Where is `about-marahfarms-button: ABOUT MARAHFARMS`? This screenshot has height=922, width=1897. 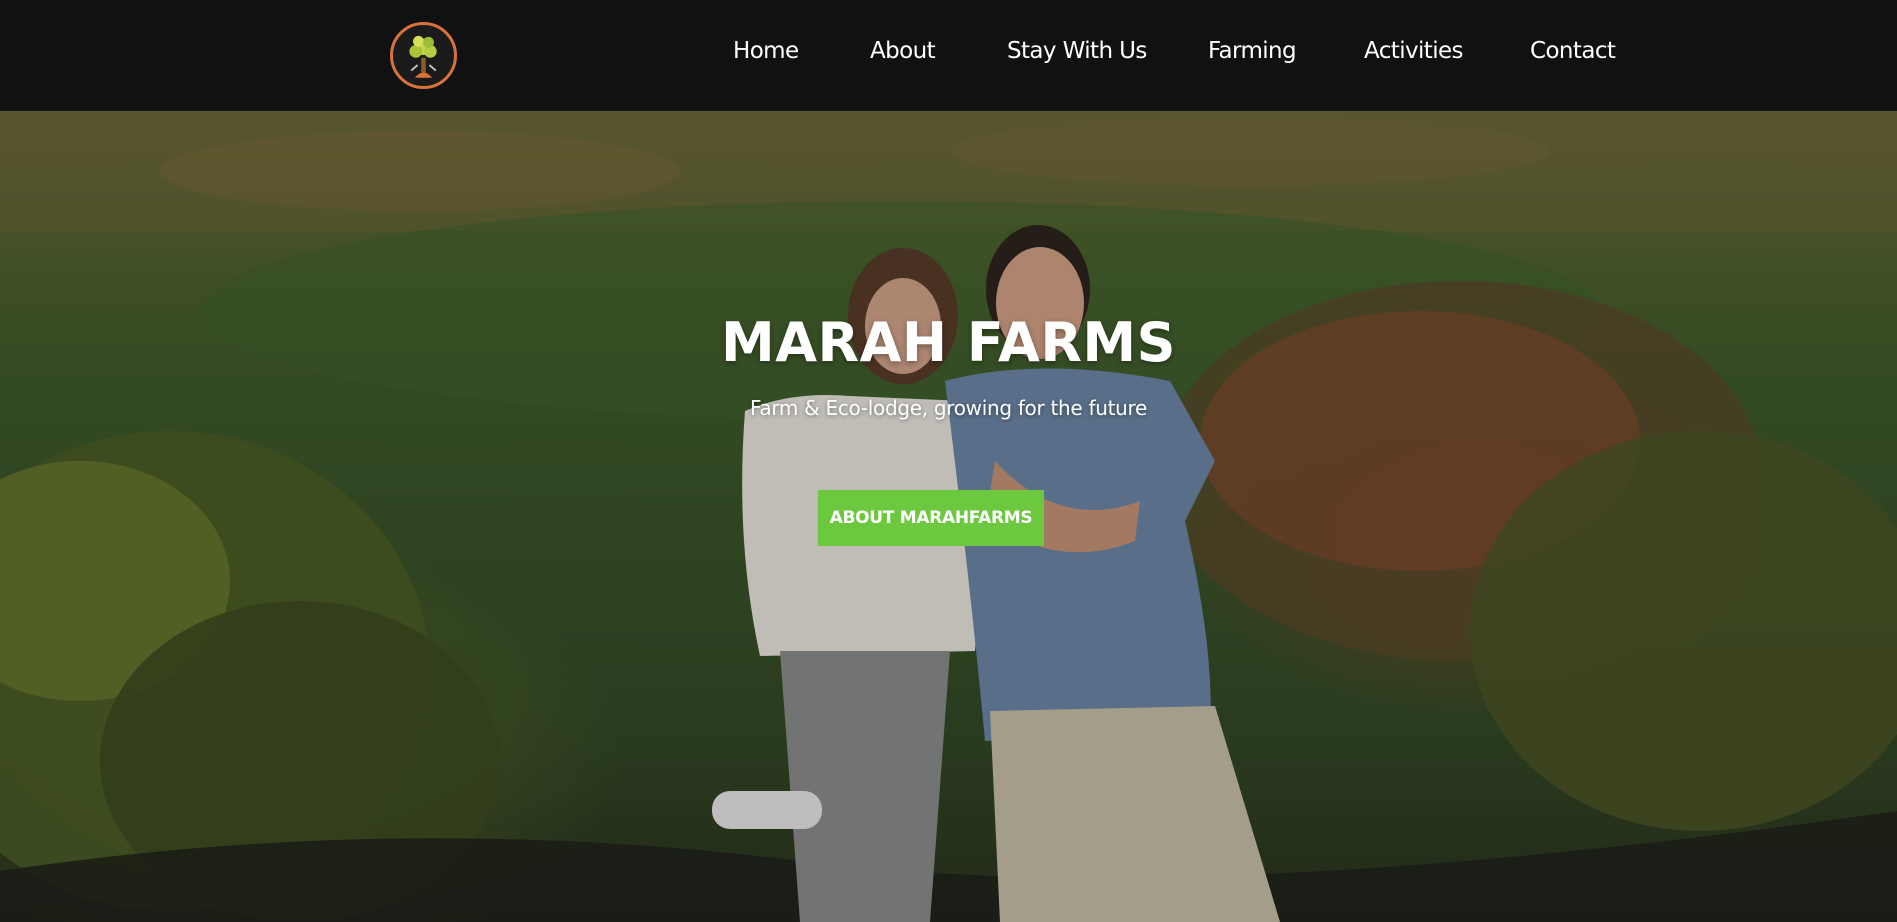 about-marahfarms-button: ABOUT MARAHFARMS is located at coordinates (931, 518).